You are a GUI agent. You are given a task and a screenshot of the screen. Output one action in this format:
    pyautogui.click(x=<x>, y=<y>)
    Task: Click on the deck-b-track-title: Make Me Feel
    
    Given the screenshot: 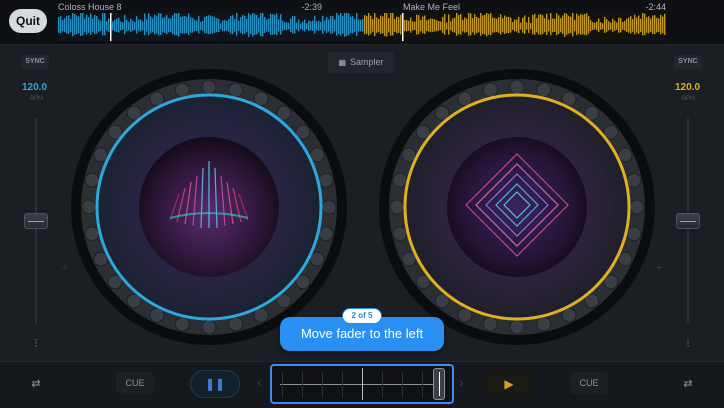 What is the action you would take?
    pyautogui.click(x=432, y=7)
    